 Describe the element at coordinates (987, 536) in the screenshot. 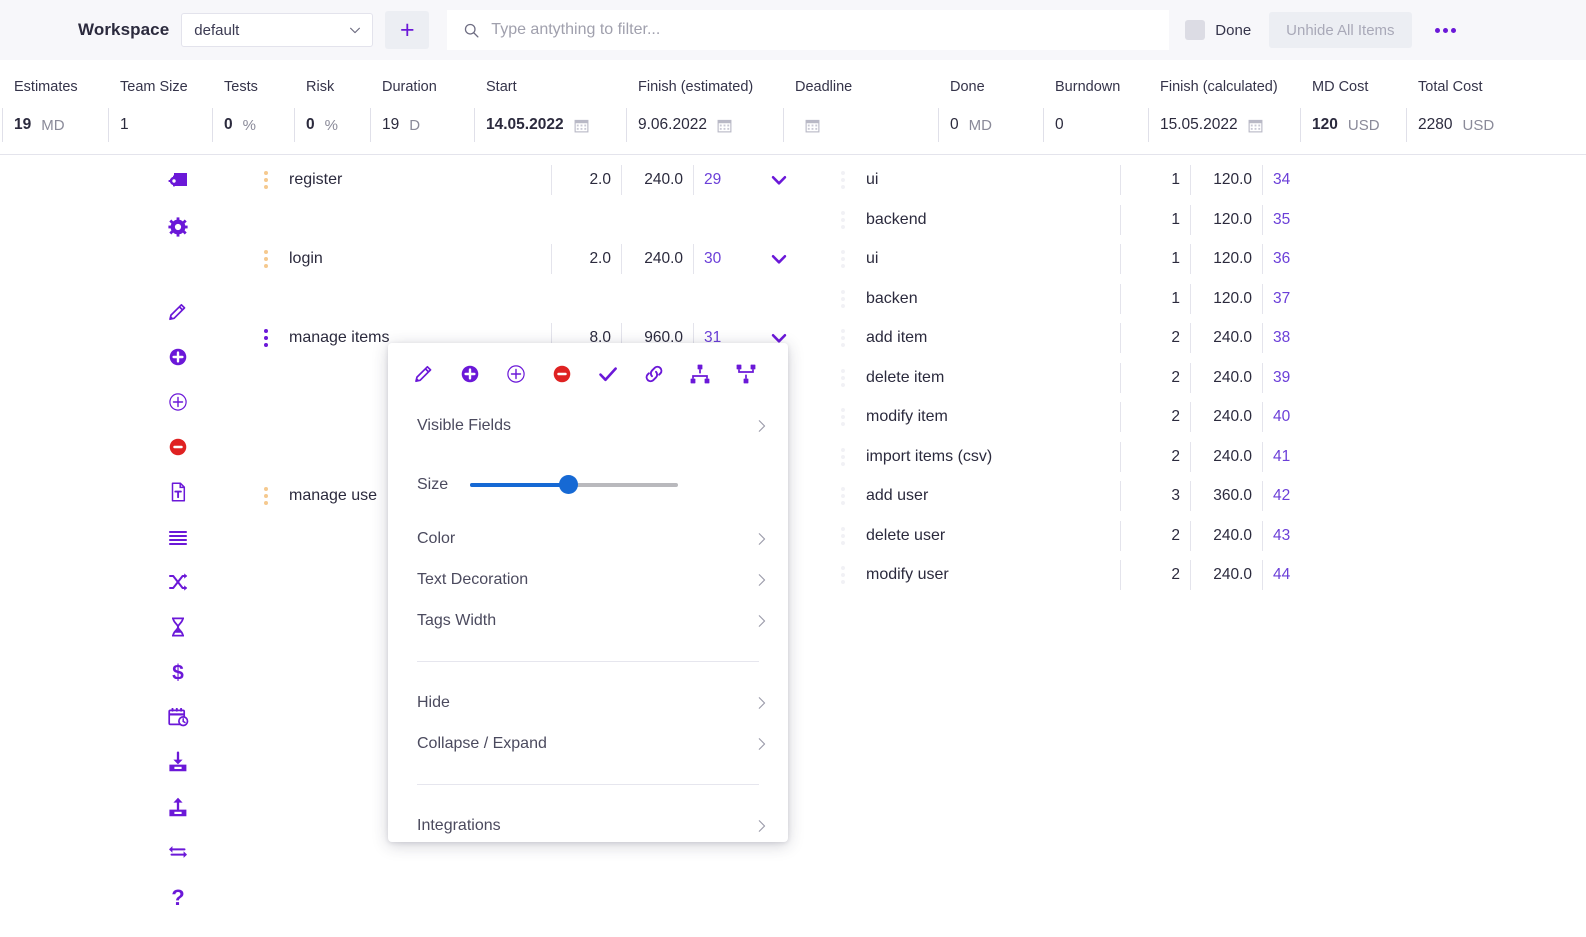

I see `task-name: delete user` at that location.